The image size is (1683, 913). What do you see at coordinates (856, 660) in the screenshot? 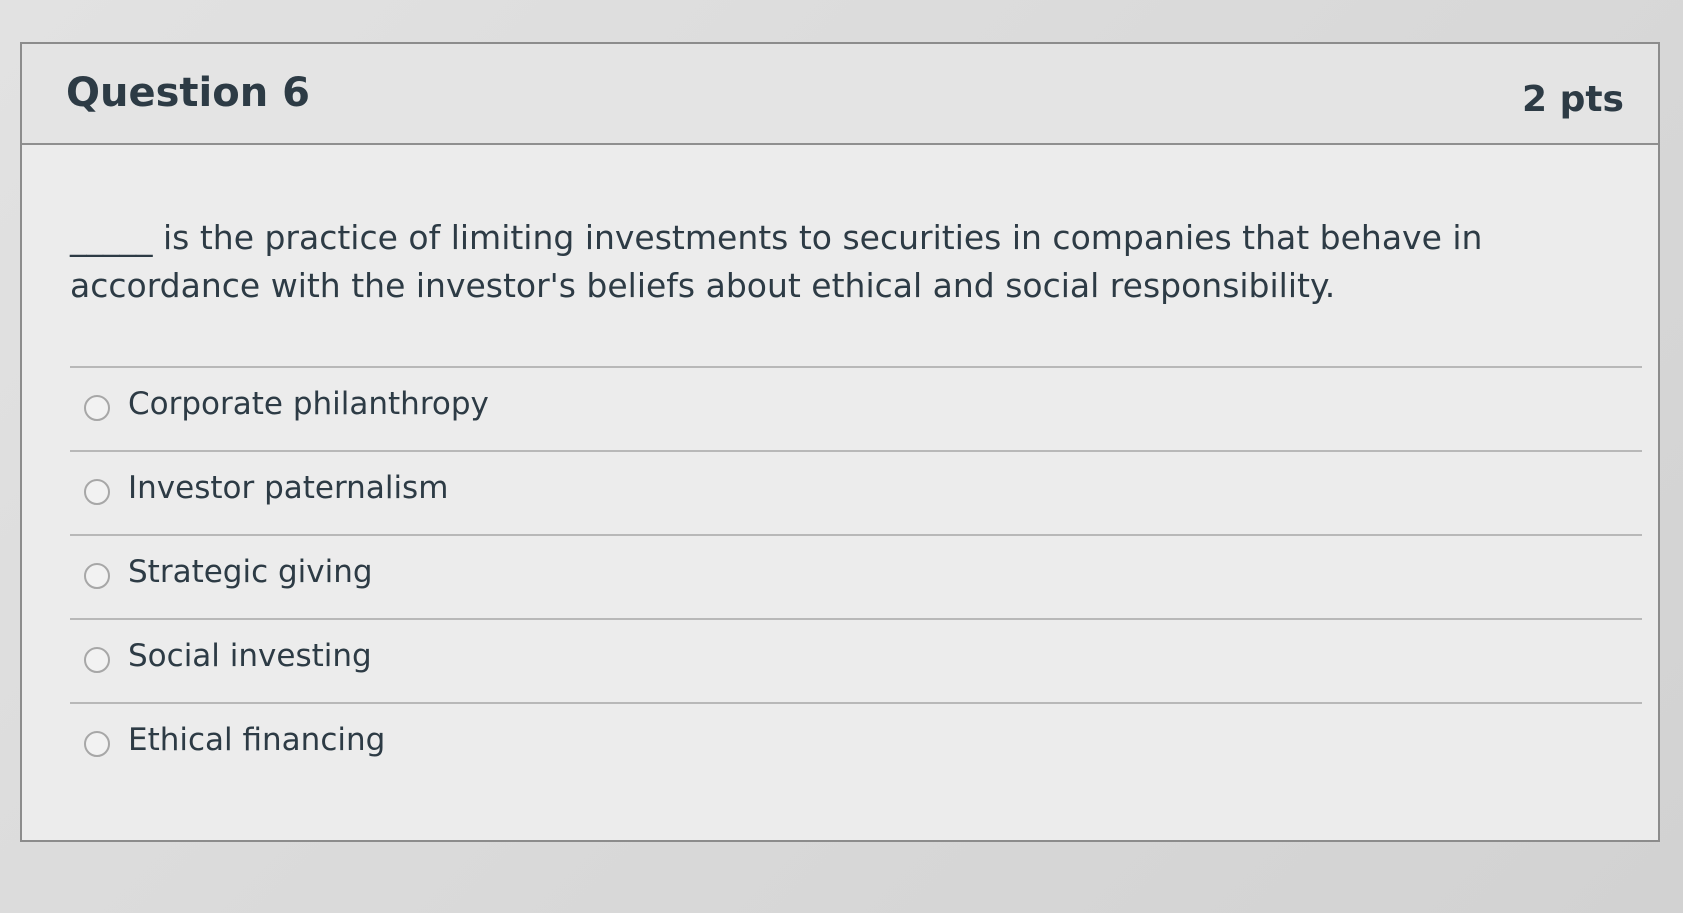
I see `answer-option-social-investing: Social investing` at bounding box center [856, 660].